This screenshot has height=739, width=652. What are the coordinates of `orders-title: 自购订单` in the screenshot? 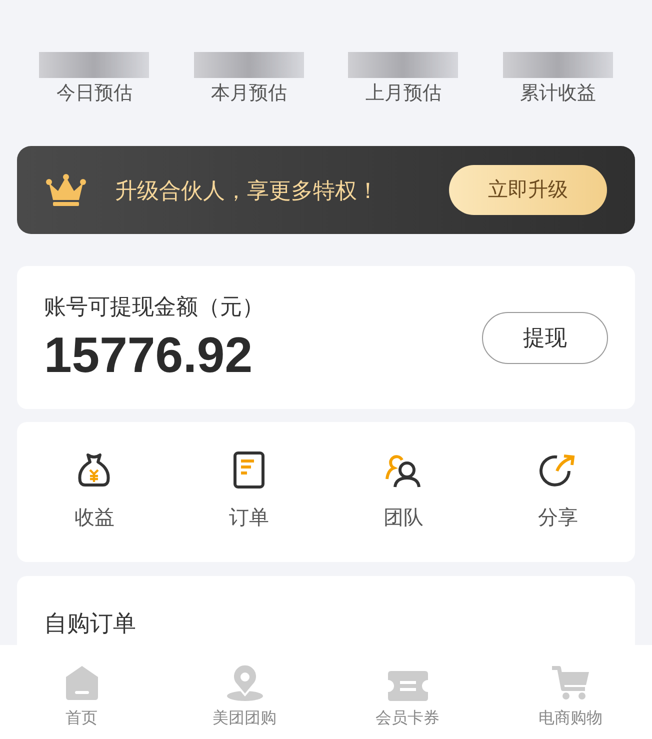 It's located at (90, 623).